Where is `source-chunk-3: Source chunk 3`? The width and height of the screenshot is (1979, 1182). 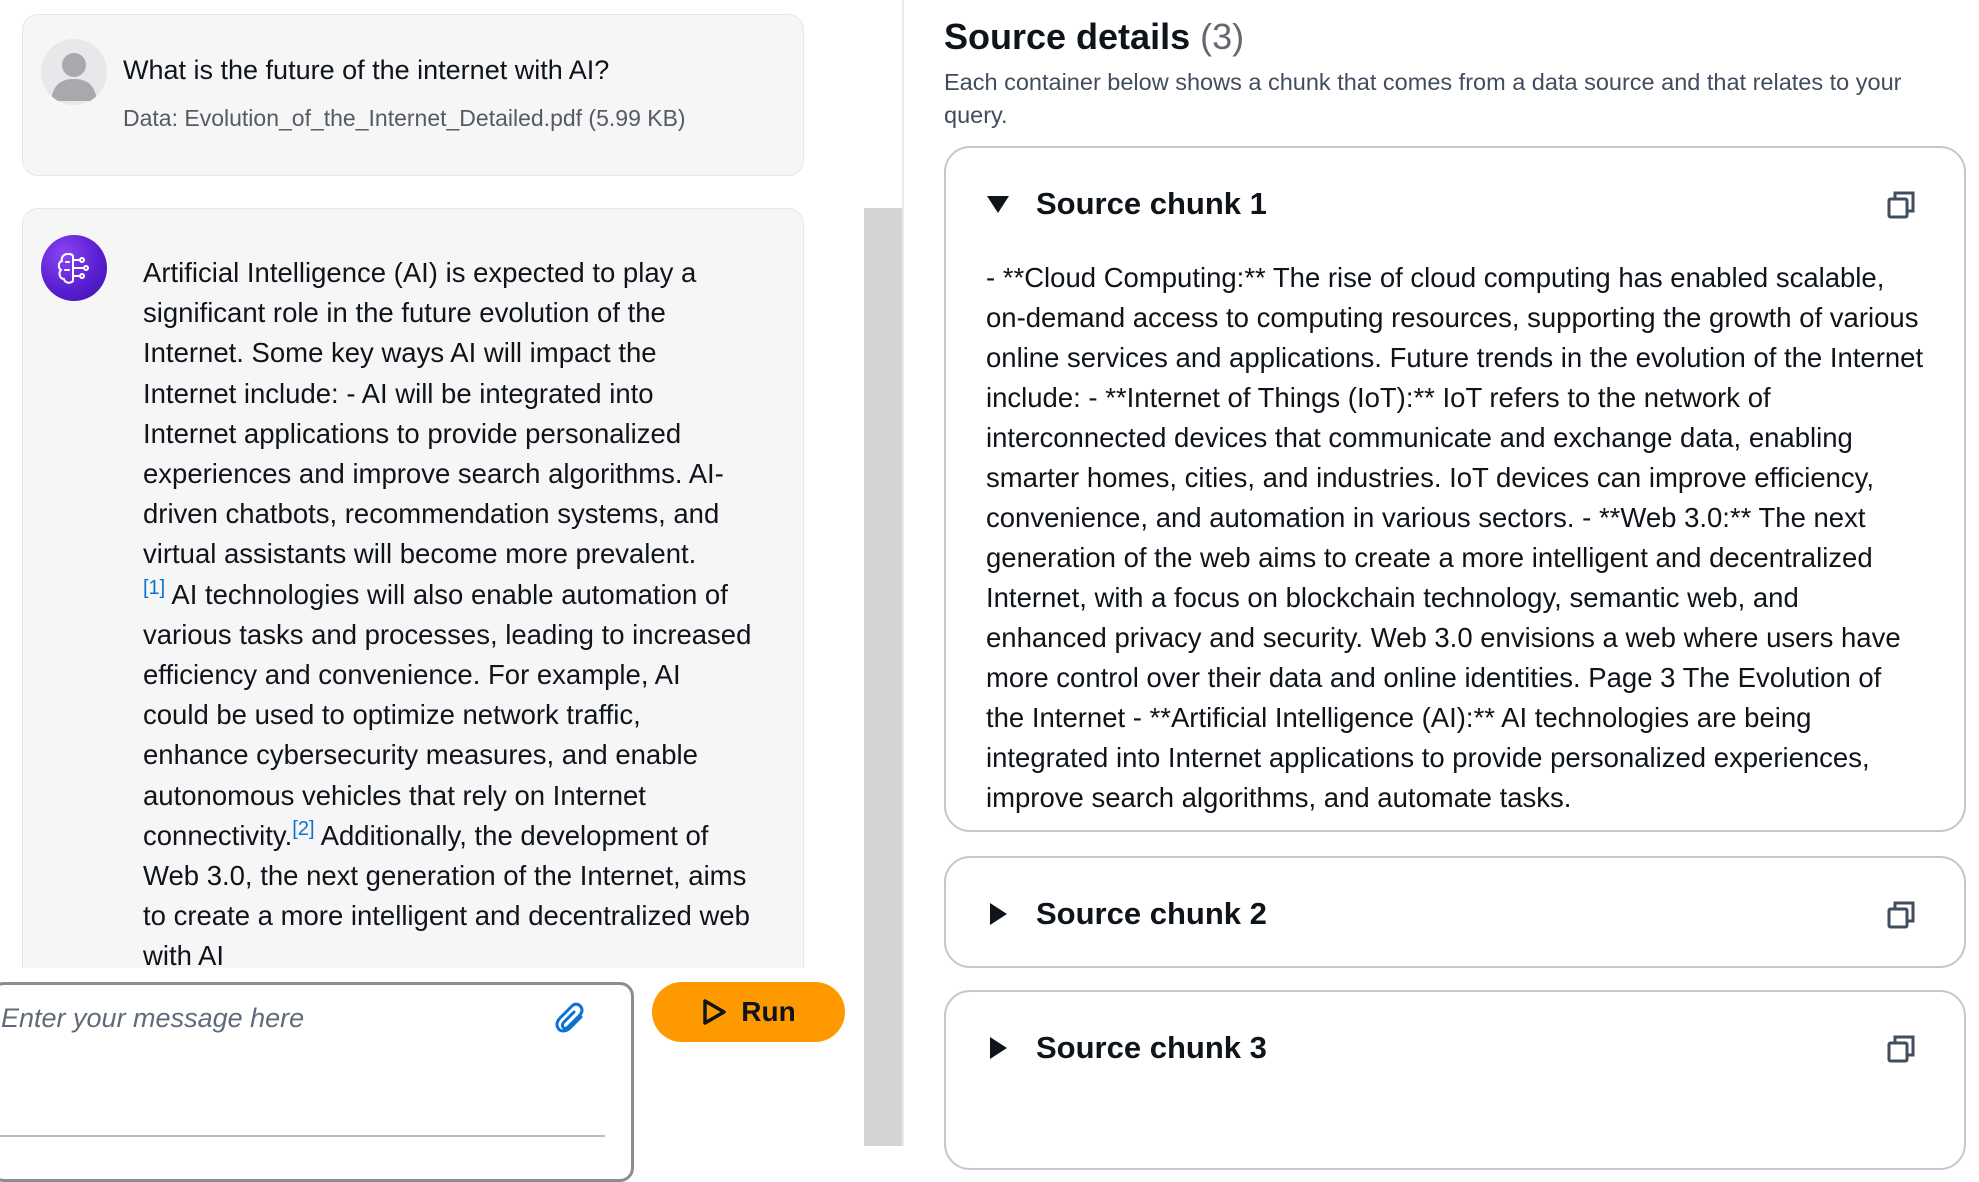
source-chunk-3: Source chunk 3 is located at coordinates (1455, 1080).